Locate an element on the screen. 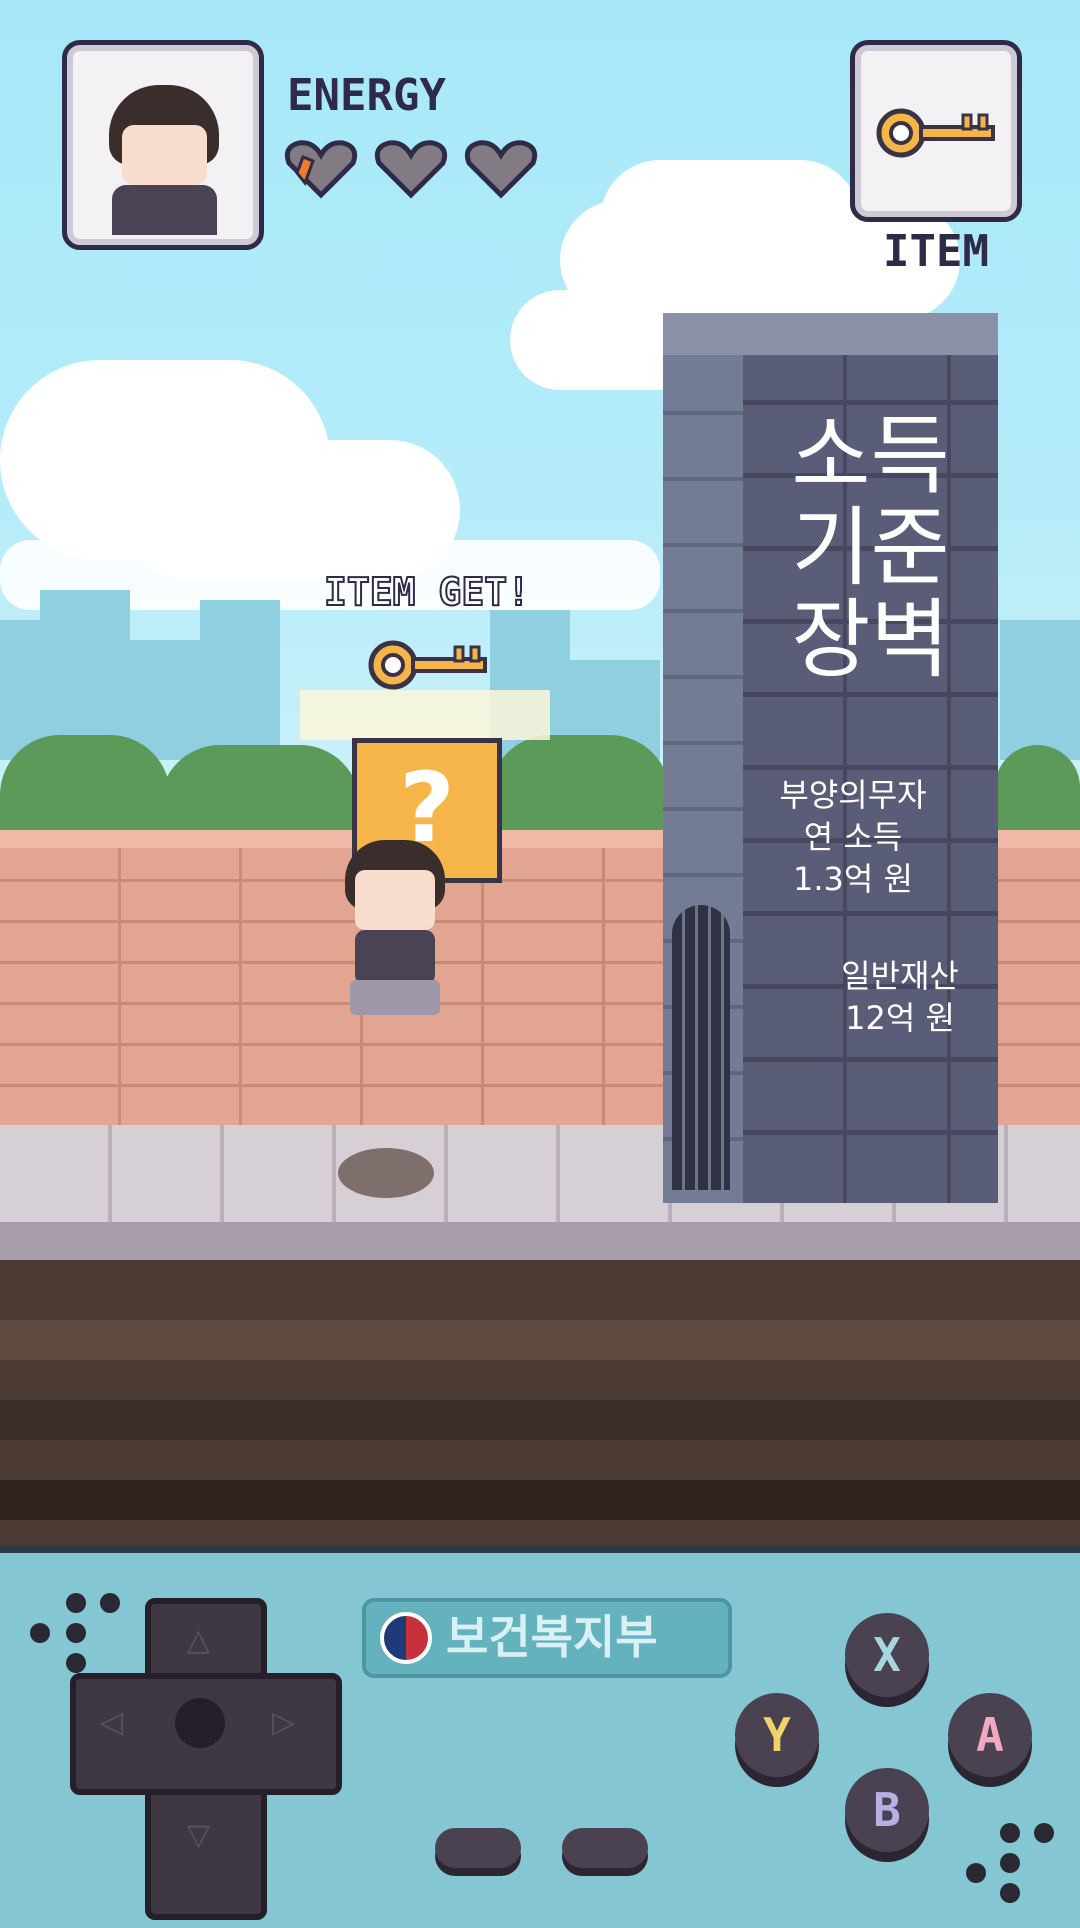 This screenshot has height=1928, width=1080. y-button: Y is located at coordinates (777, 1735).